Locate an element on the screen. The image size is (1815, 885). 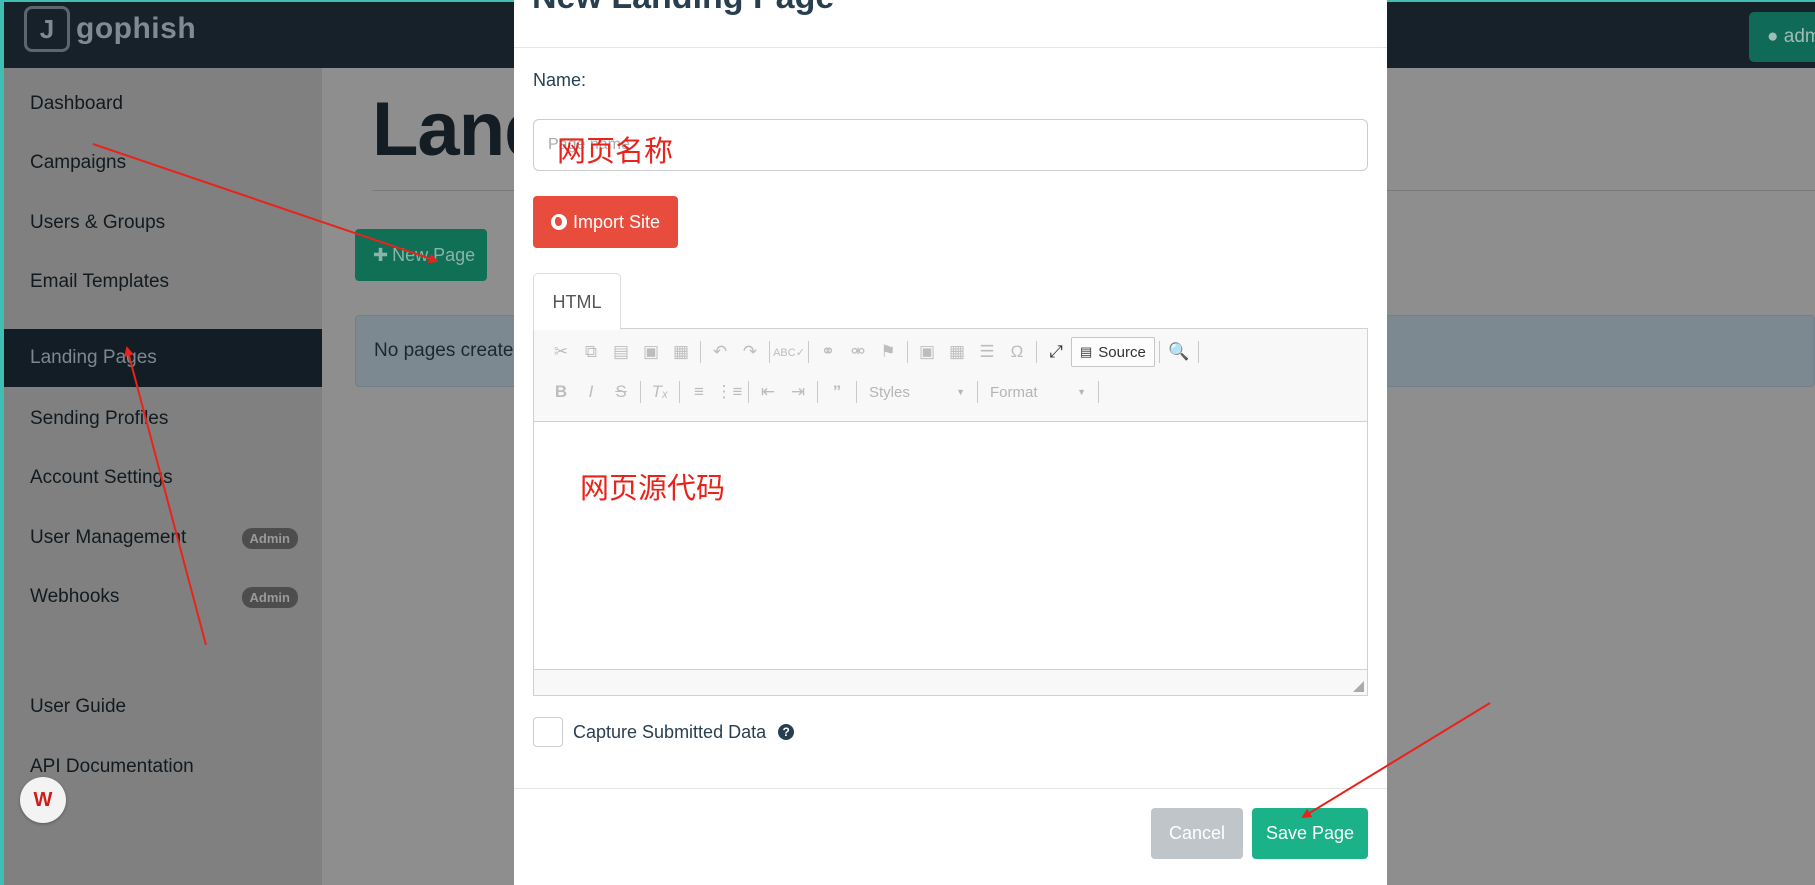
outdent-icon: ⇤ is located at coordinates (768, 392).